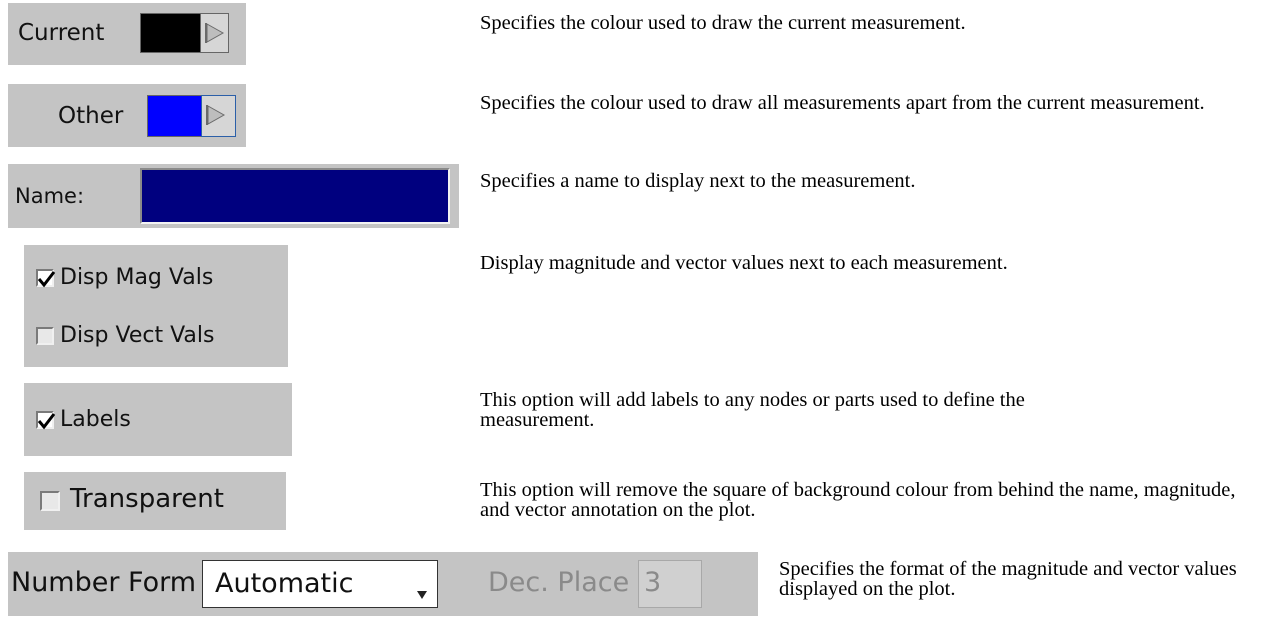 The image size is (1278, 619). I want to click on disp-vect-vals-checkbox: Disp Vect Vals, so click(156, 337).